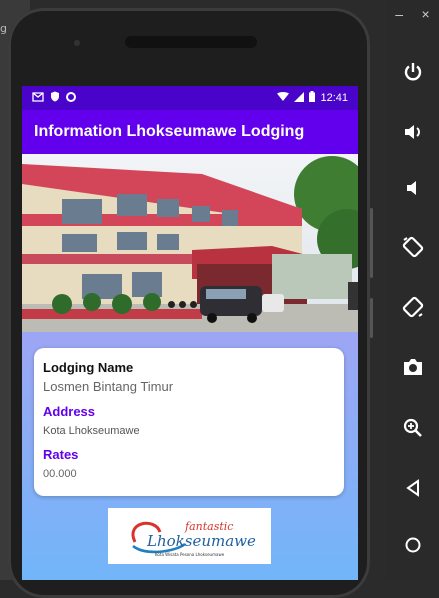  What do you see at coordinates (60, 474) in the screenshot?
I see `rates-value: 00.000` at bounding box center [60, 474].